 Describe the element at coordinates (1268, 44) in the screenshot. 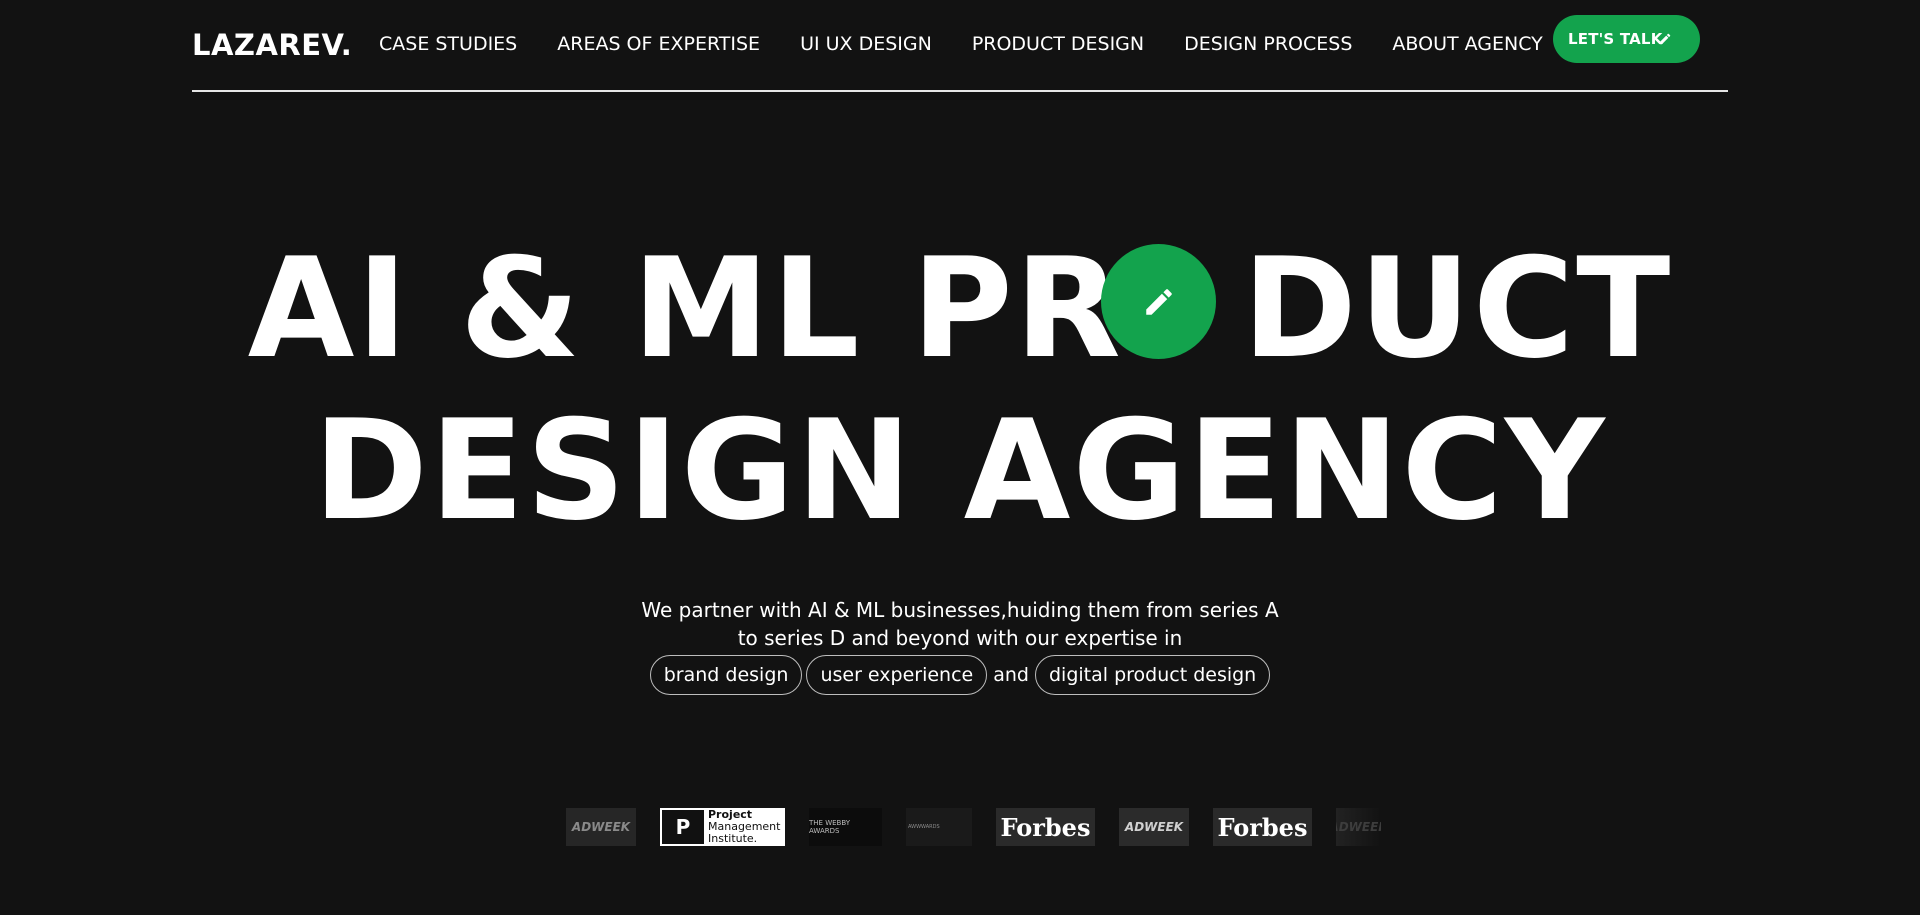

I see `nav-item-design-process: DESIGN PROCESS` at that location.